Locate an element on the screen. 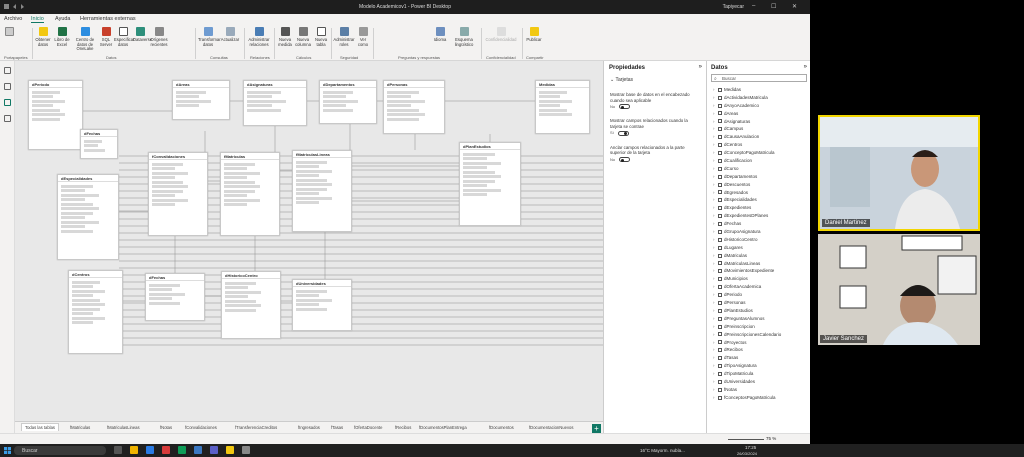 Image resolution: width=1024 pixels, height=457 pixels. new-table-button: Nueva tabla is located at coordinates (321, 37).